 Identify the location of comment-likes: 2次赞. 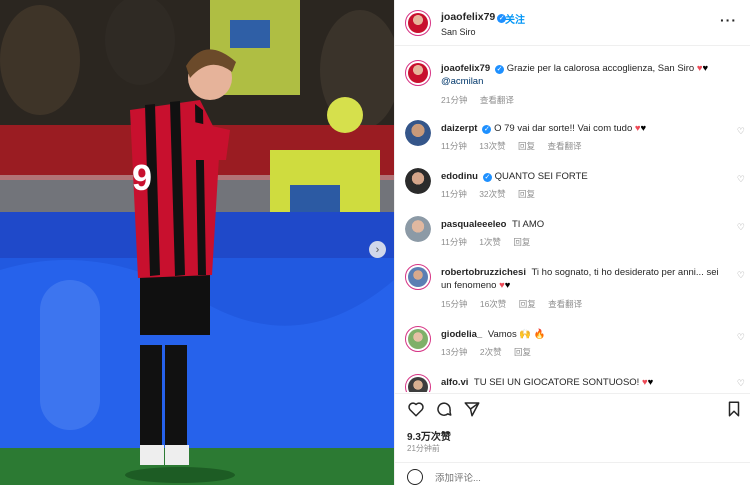
(491, 352).